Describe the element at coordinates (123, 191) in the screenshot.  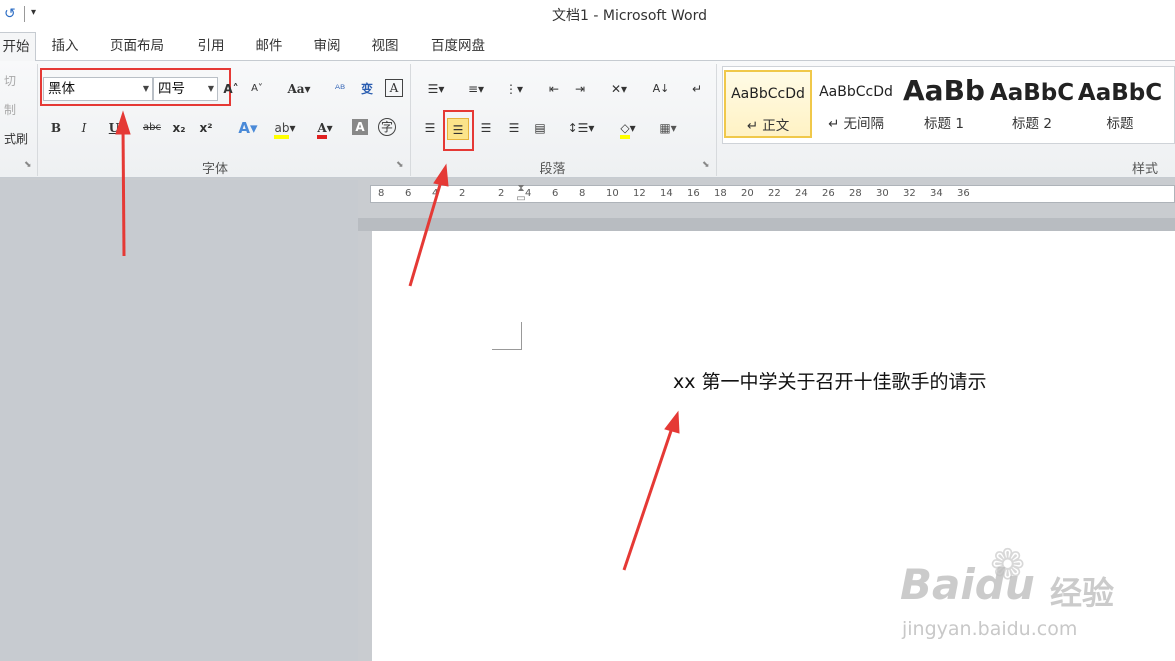
I see `arrow-to-font` at that location.